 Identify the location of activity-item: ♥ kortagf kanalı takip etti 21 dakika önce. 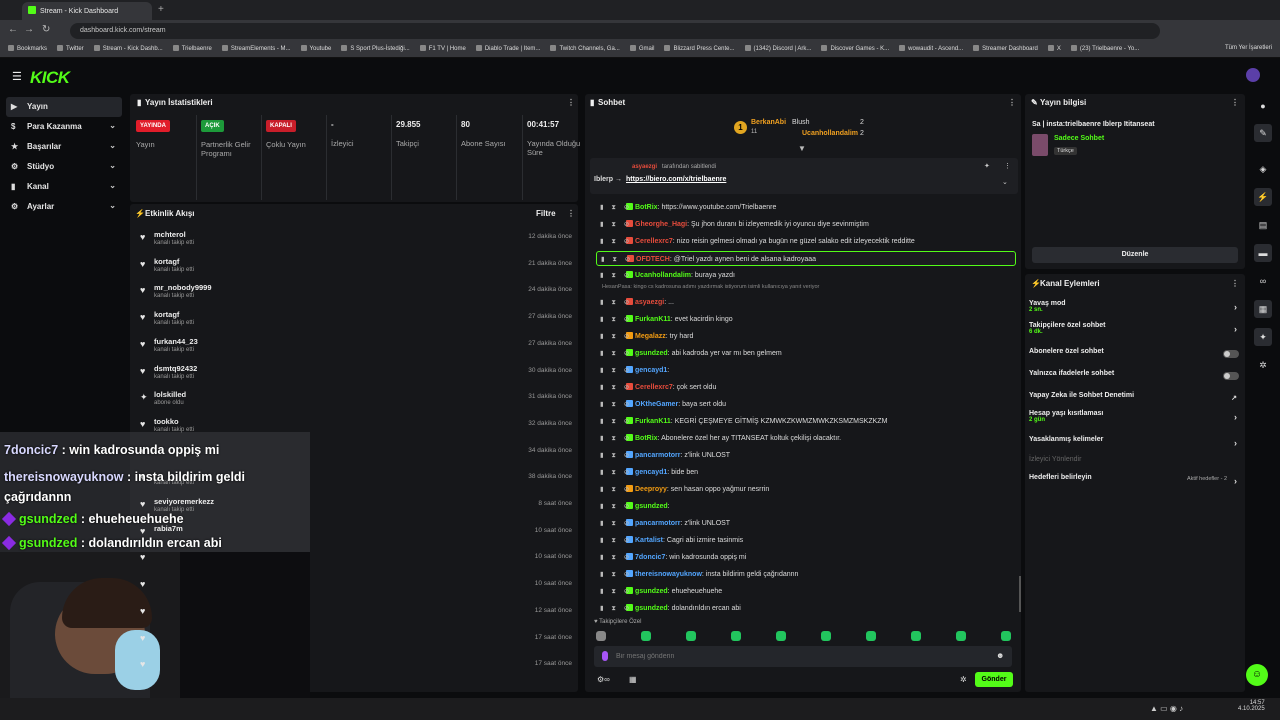
(357, 268).